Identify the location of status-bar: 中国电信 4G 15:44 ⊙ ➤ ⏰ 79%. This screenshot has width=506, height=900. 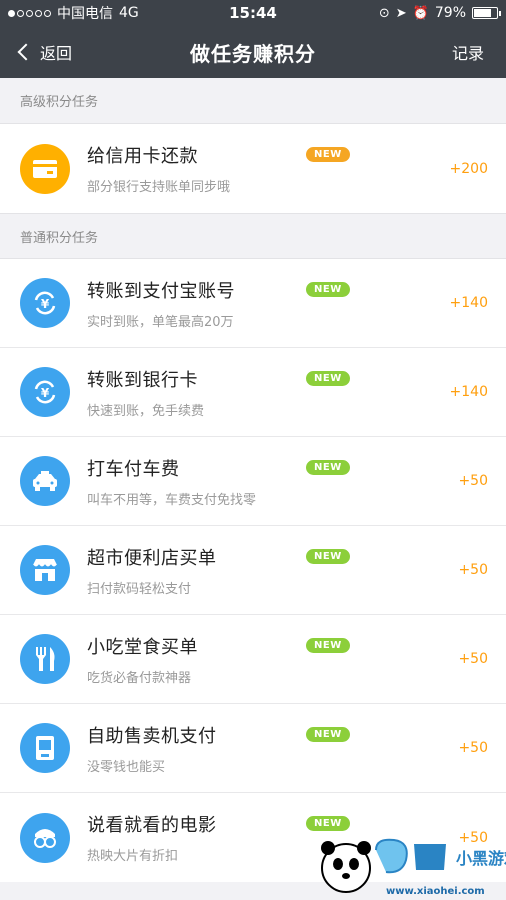
(253, 13).